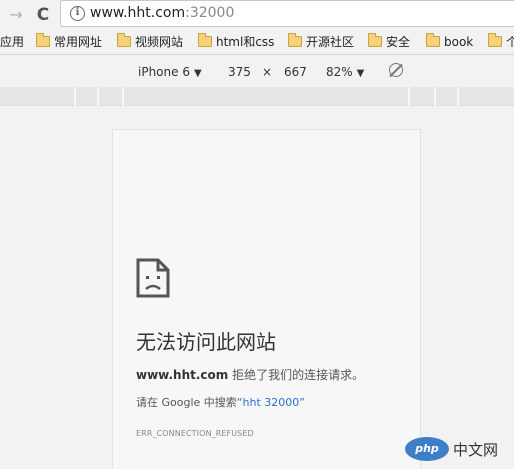 This screenshot has height=469, width=514. I want to click on error-description: www.hht.com 拒绝了我们的连接请求。, so click(250, 374).